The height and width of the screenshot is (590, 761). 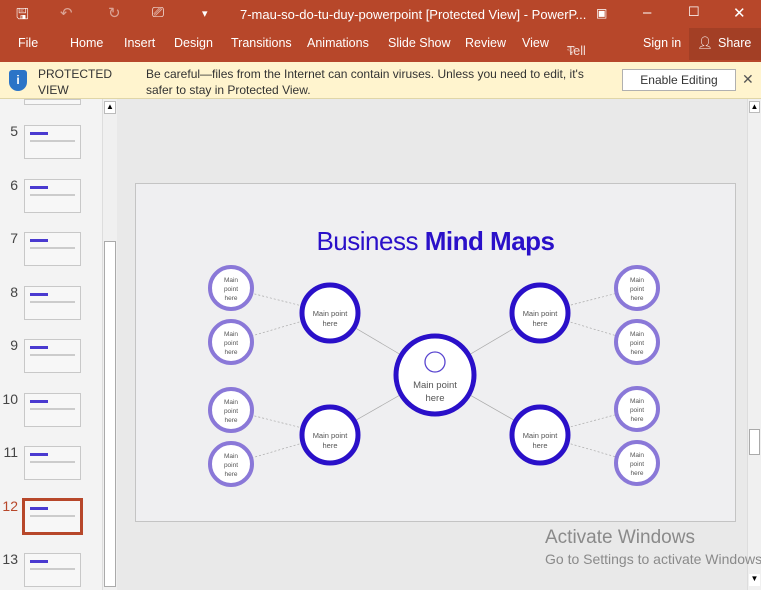 I want to click on editor-scrollbar: ▲ ▼, so click(x=754, y=344).